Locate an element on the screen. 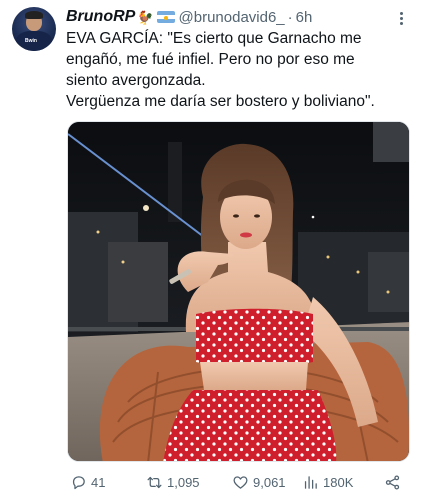  rooster-emoji: 🐓 is located at coordinates (145, 17).